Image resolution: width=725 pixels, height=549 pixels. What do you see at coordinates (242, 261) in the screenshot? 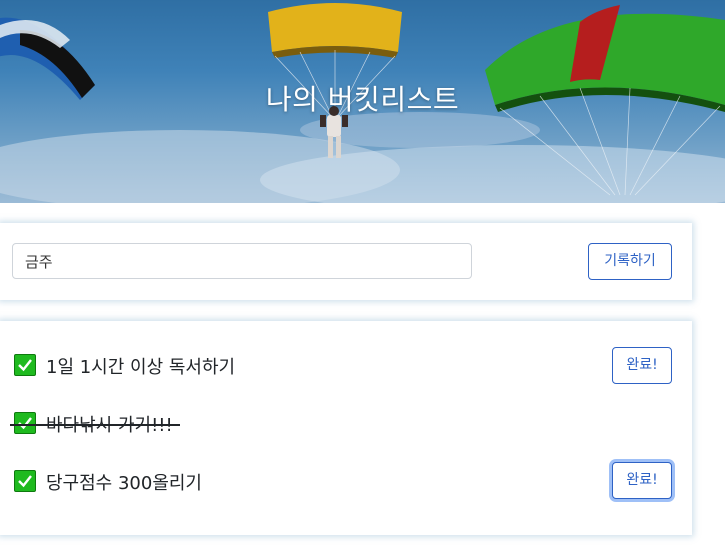
I see `bucket-input` at bounding box center [242, 261].